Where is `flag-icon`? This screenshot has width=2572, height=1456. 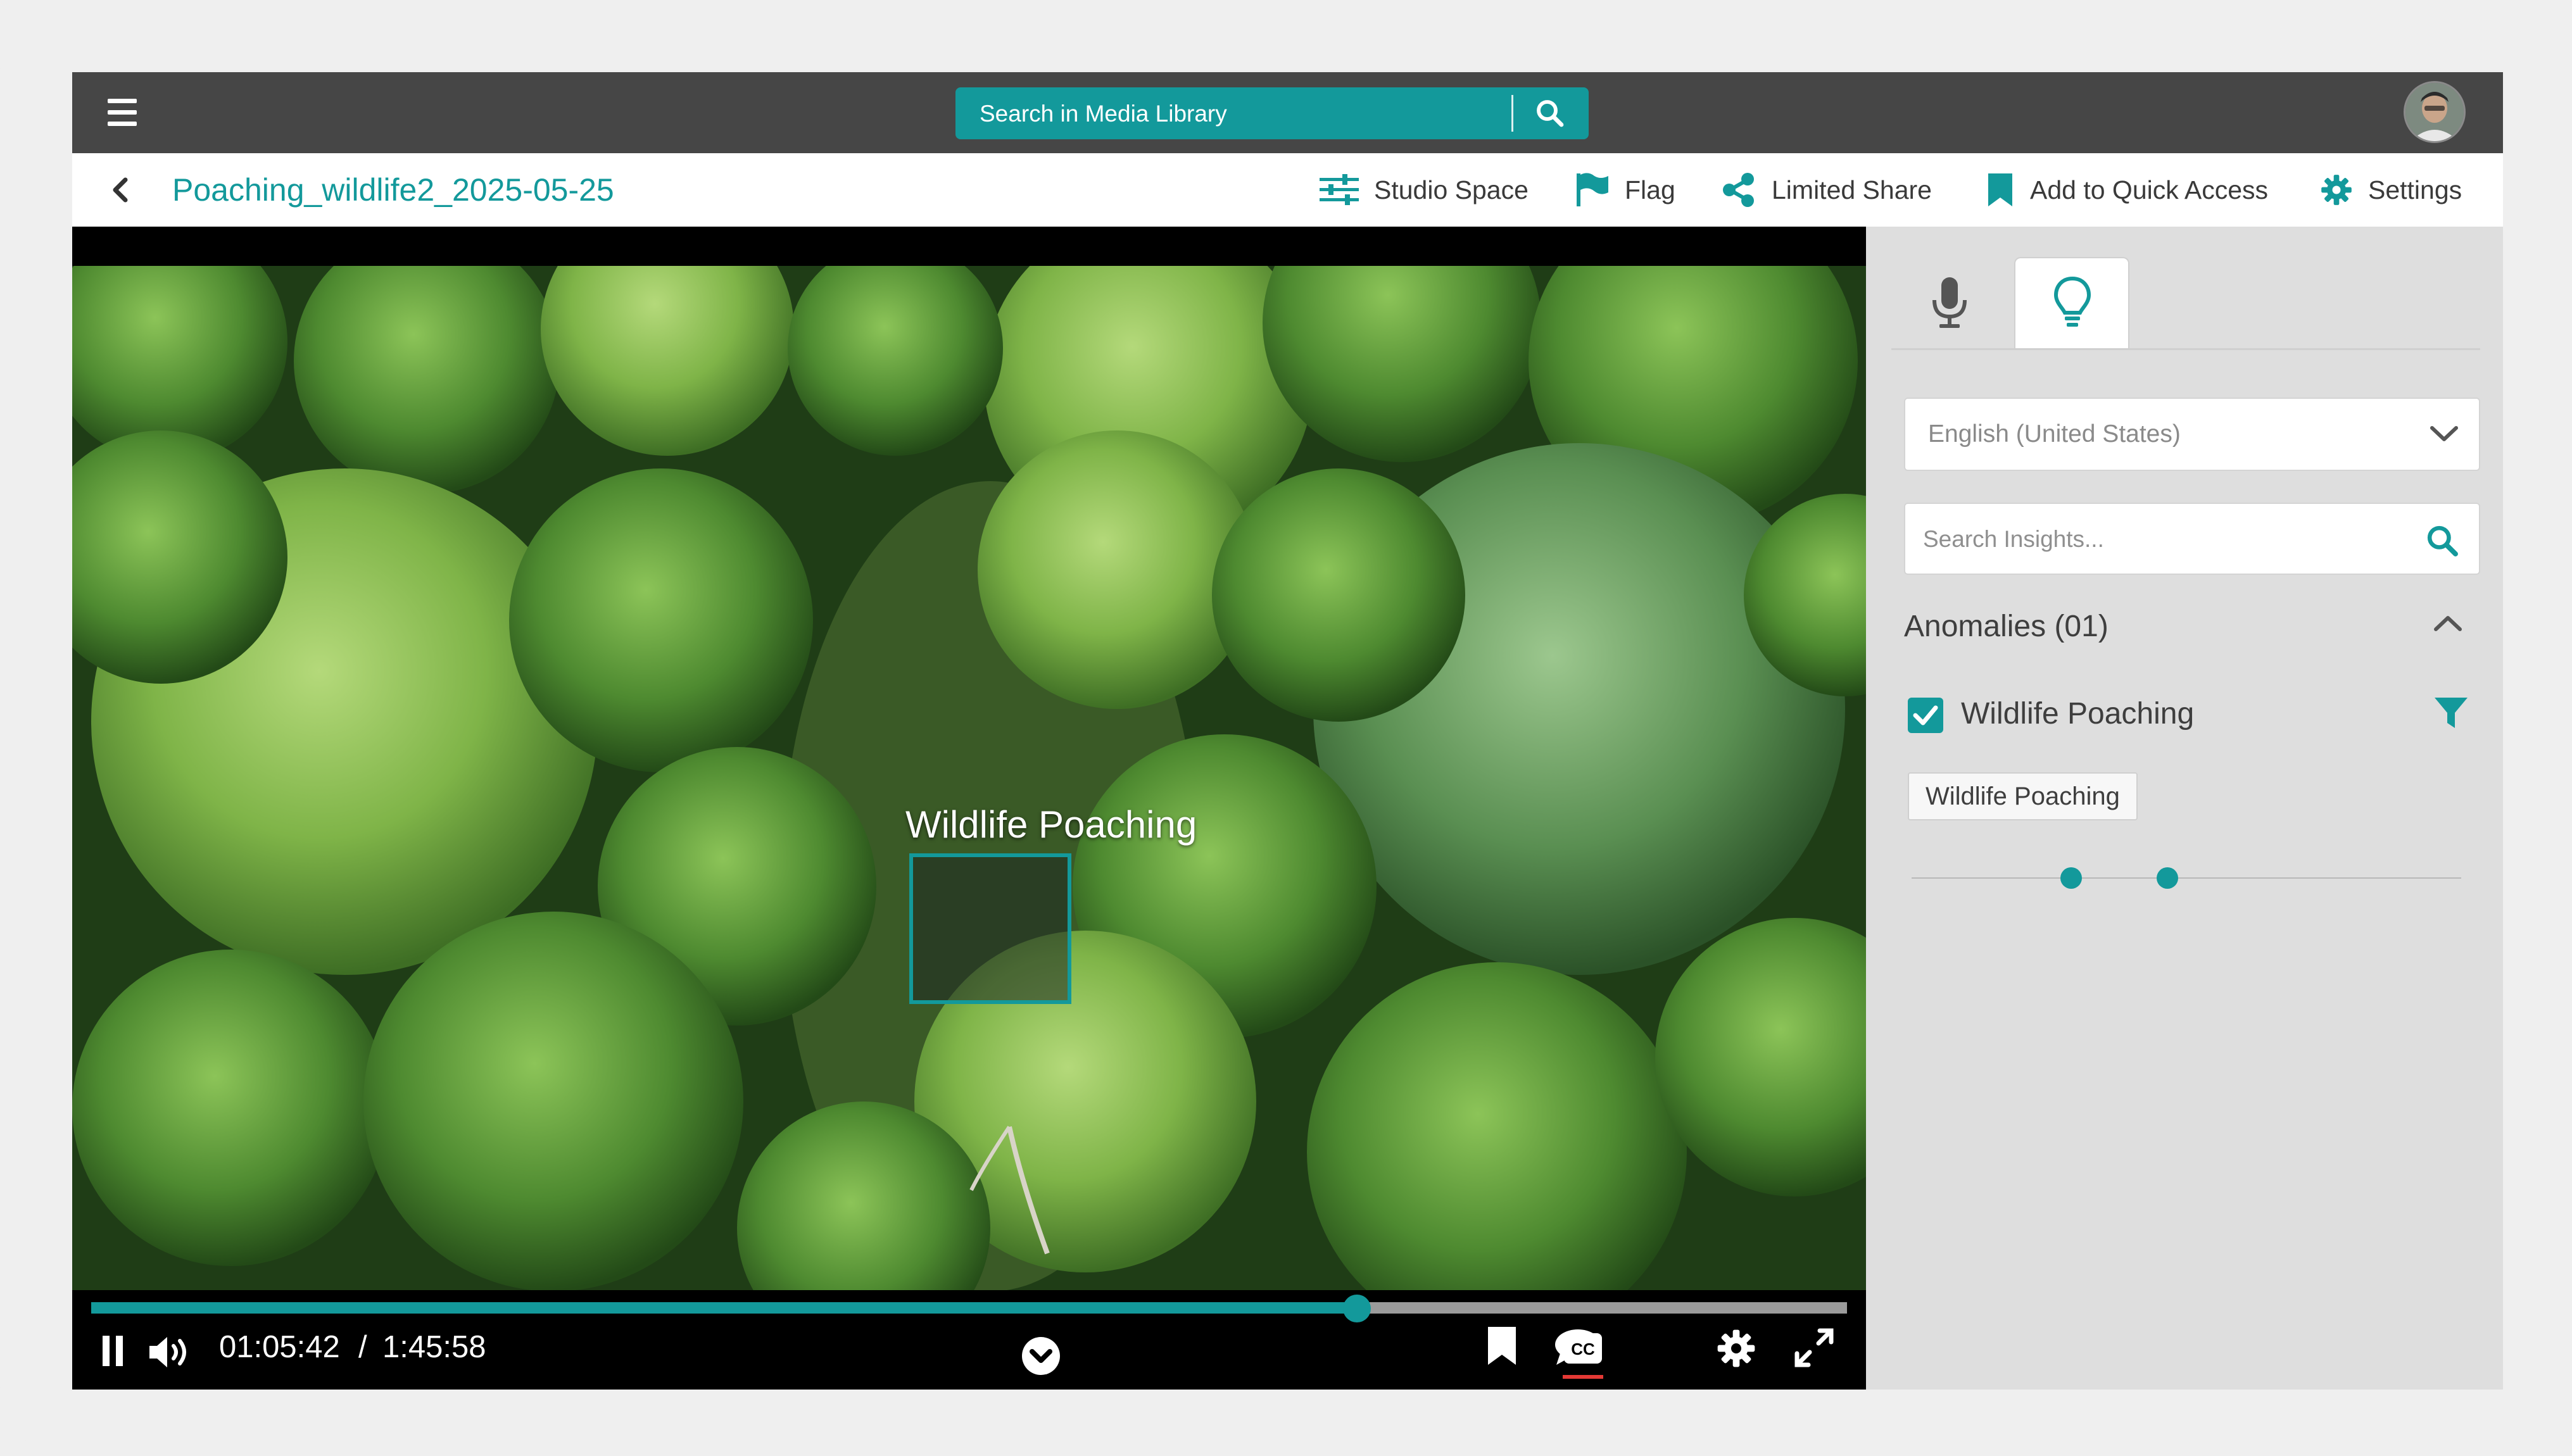 flag-icon is located at coordinates (1593, 189).